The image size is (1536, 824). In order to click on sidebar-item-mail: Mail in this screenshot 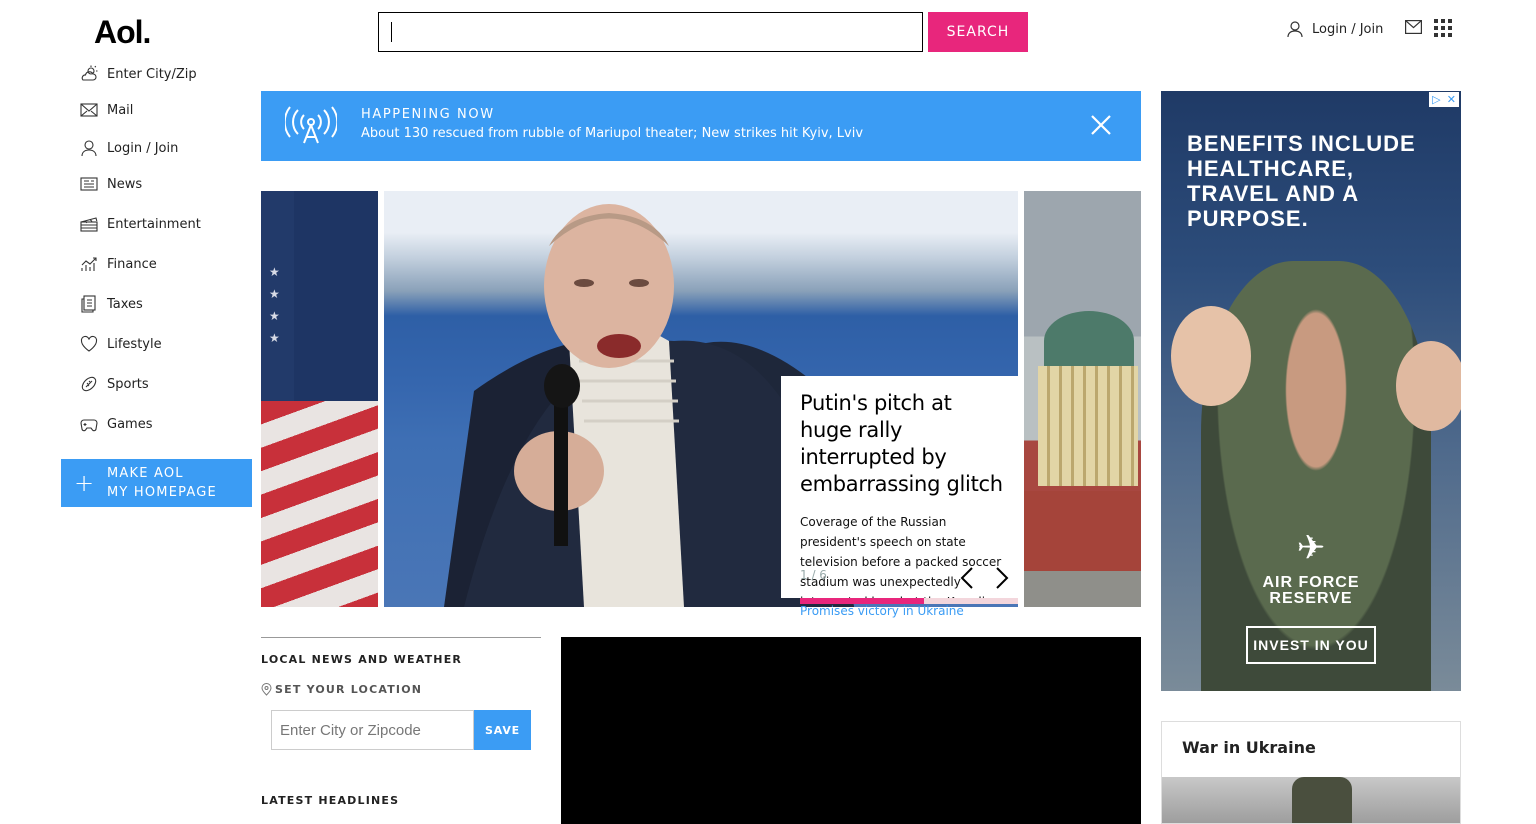, I will do `click(106, 110)`.